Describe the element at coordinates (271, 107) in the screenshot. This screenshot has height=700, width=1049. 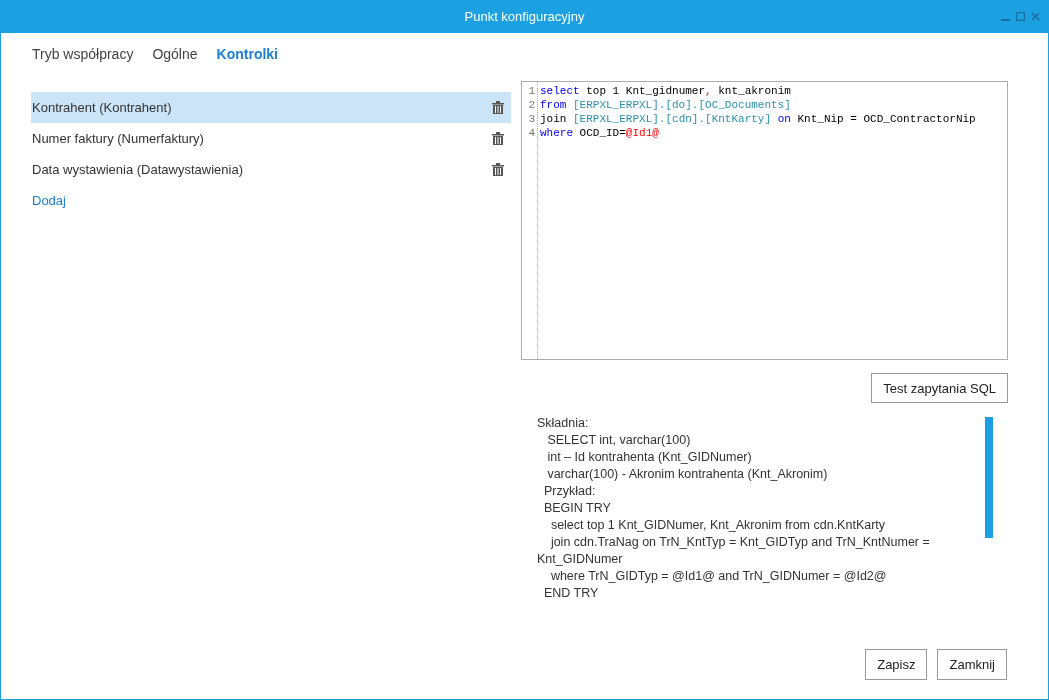
I see `control-list-item: Kontrahent (Kontrahent)` at that location.